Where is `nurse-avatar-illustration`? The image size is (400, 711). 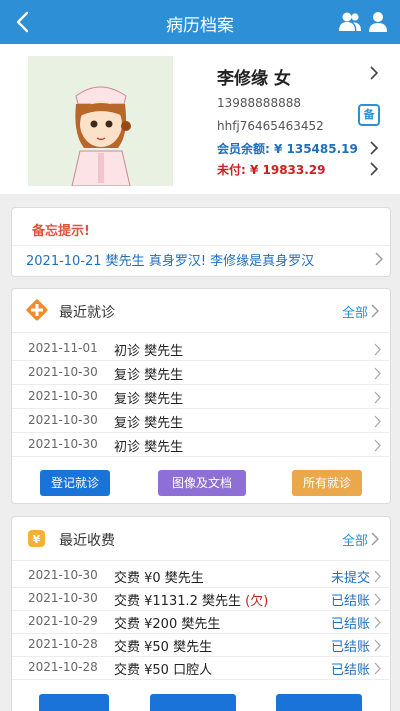
nurse-avatar-illustration is located at coordinates (100, 121).